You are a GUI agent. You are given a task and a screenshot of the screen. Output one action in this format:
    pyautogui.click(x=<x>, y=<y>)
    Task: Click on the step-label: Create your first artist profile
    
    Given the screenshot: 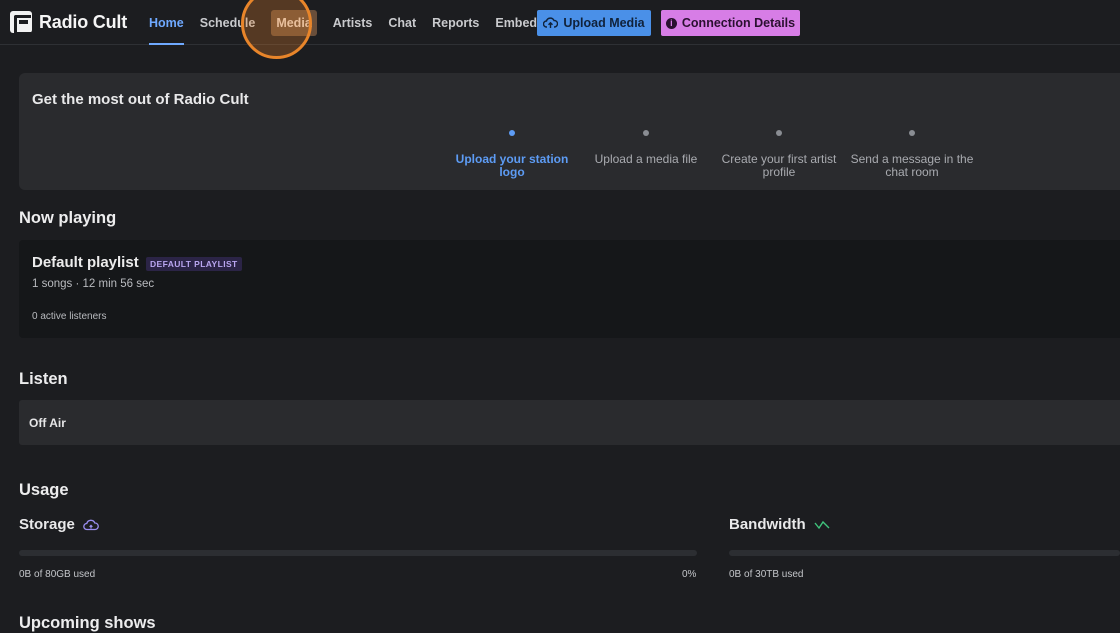 What is the action you would take?
    pyautogui.click(x=779, y=165)
    